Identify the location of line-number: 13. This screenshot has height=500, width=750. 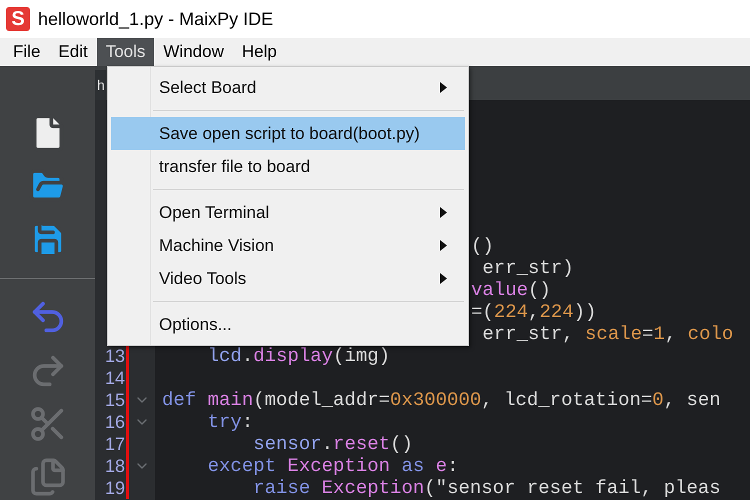
(114, 356).